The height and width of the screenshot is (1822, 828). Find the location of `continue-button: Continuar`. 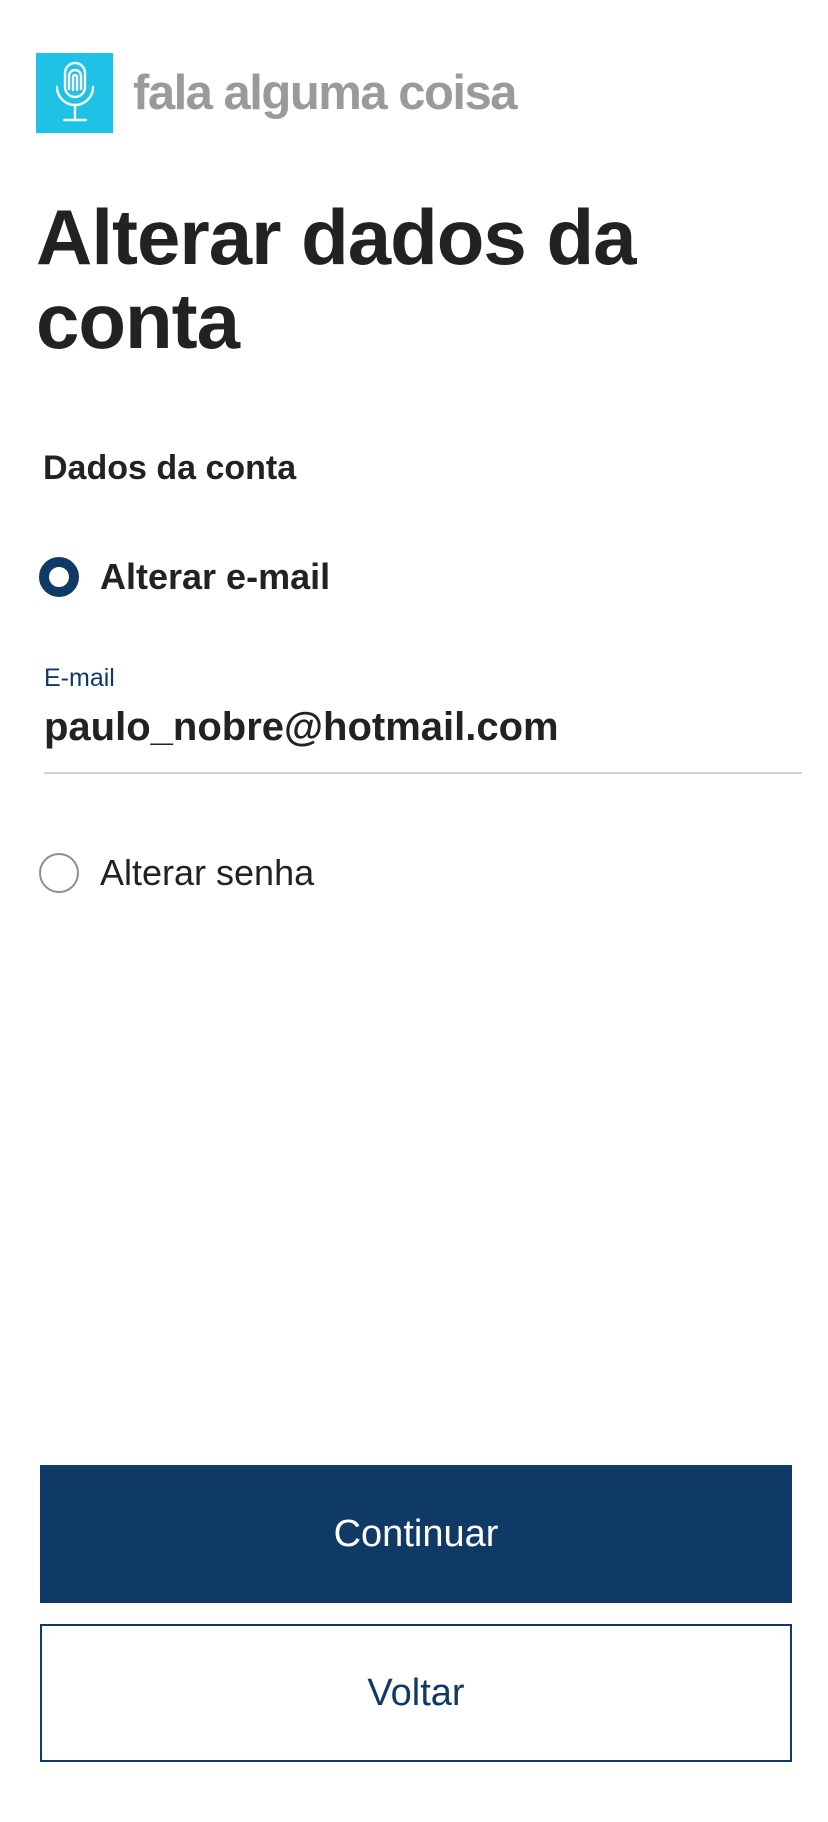

continue-button: Continuar is located at coordinates (416, 1534).